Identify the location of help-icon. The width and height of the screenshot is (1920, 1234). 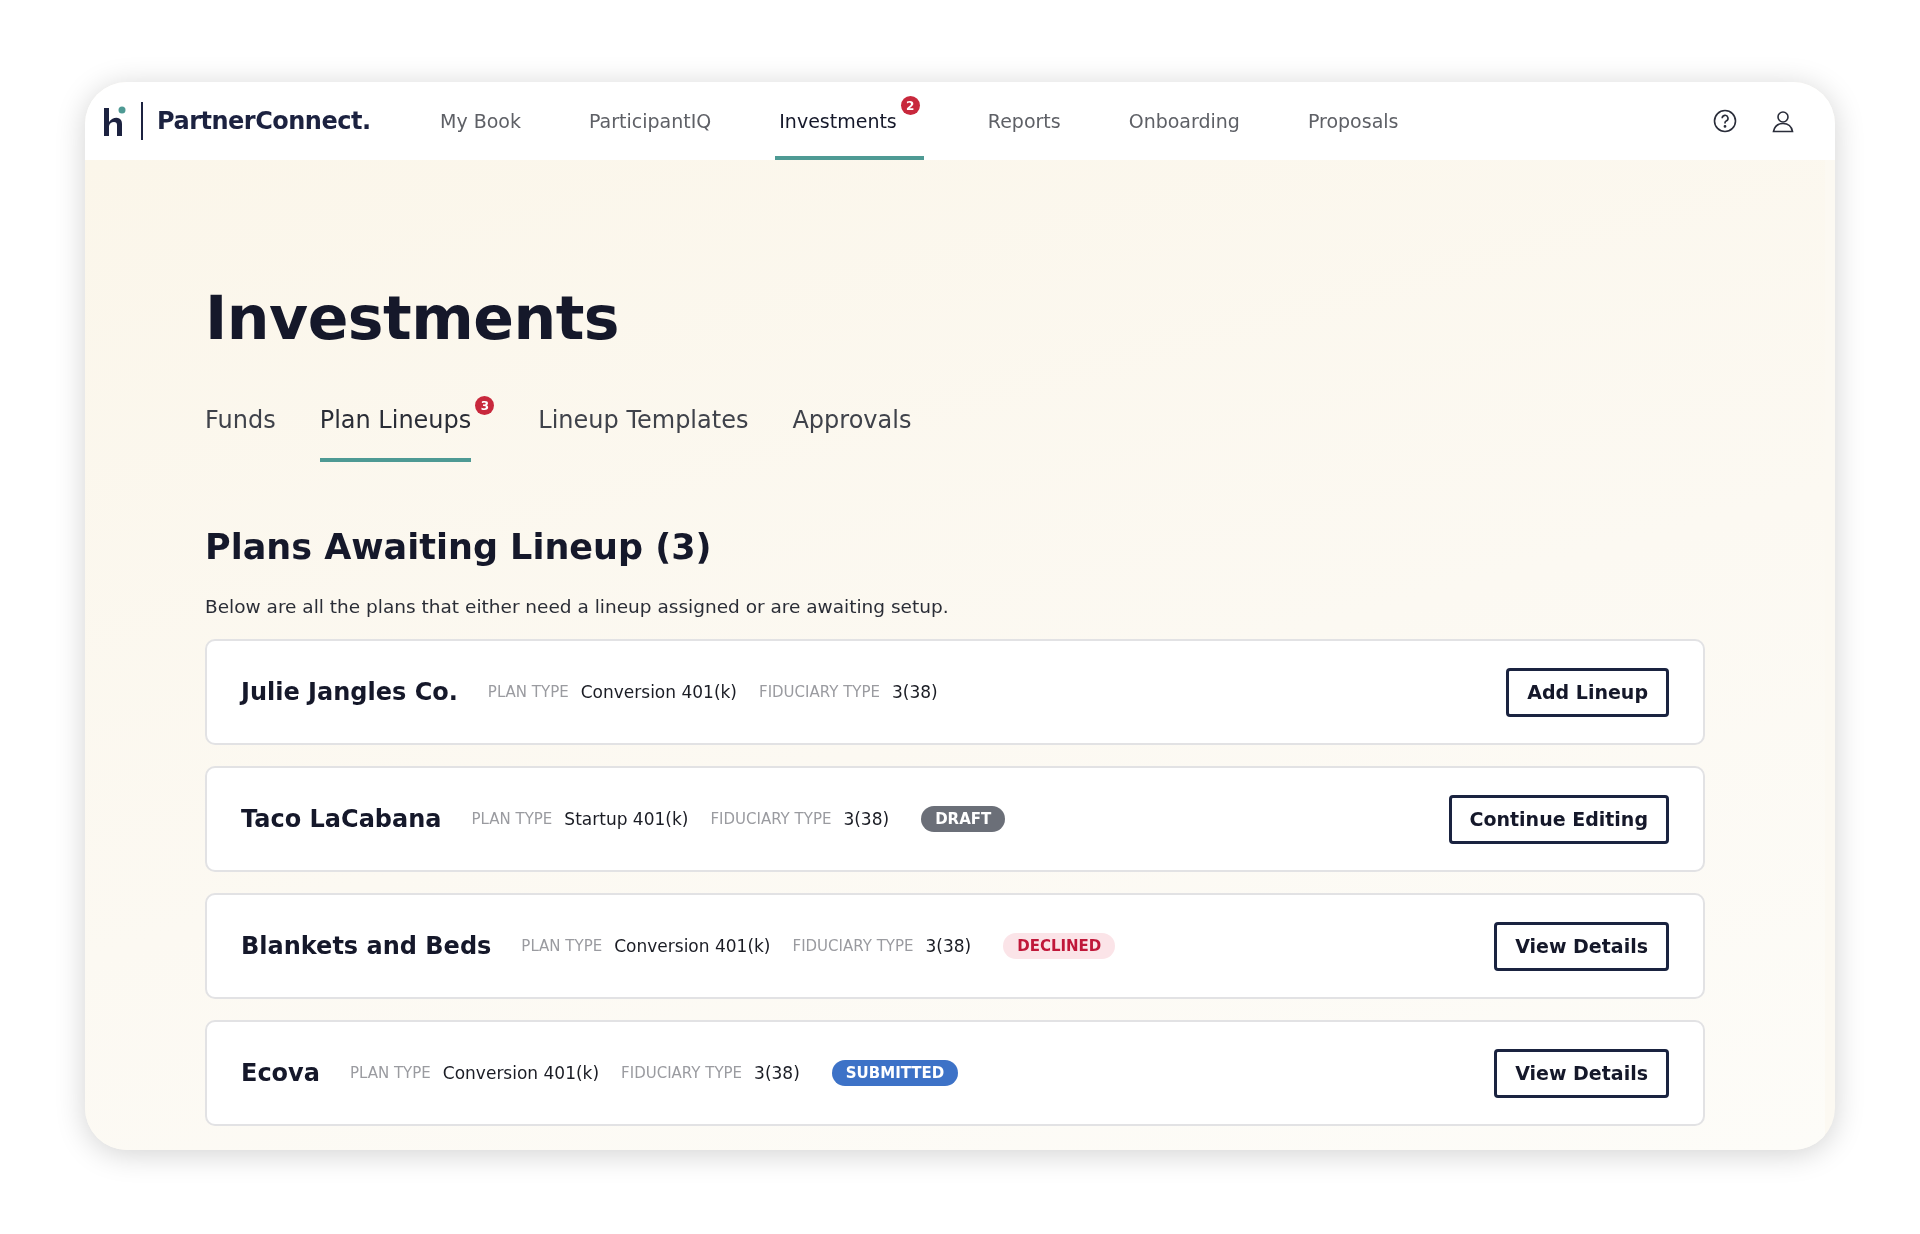
(1725, 121).